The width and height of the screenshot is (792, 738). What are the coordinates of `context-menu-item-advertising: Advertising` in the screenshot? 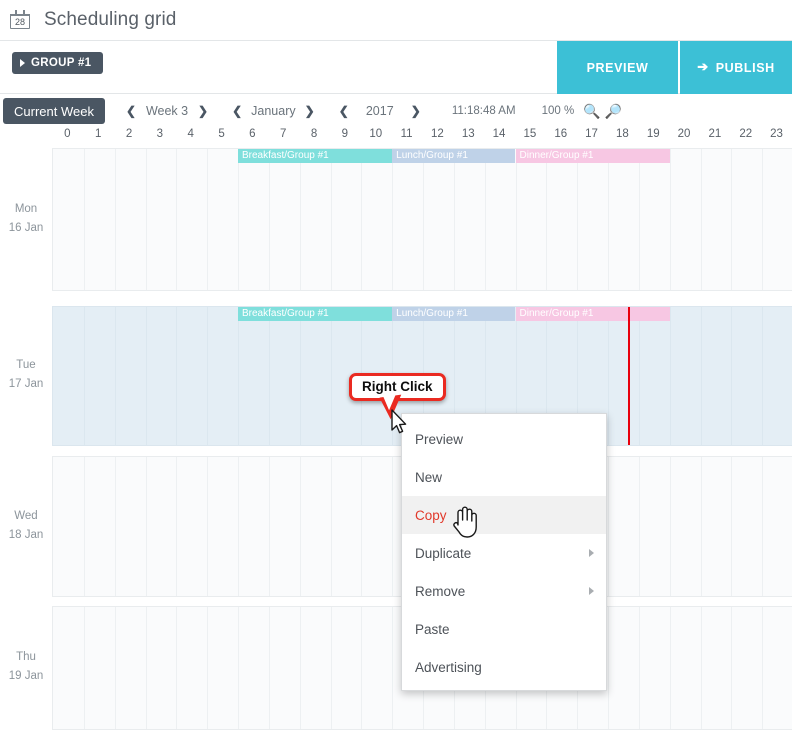 It's located at (504, 667).